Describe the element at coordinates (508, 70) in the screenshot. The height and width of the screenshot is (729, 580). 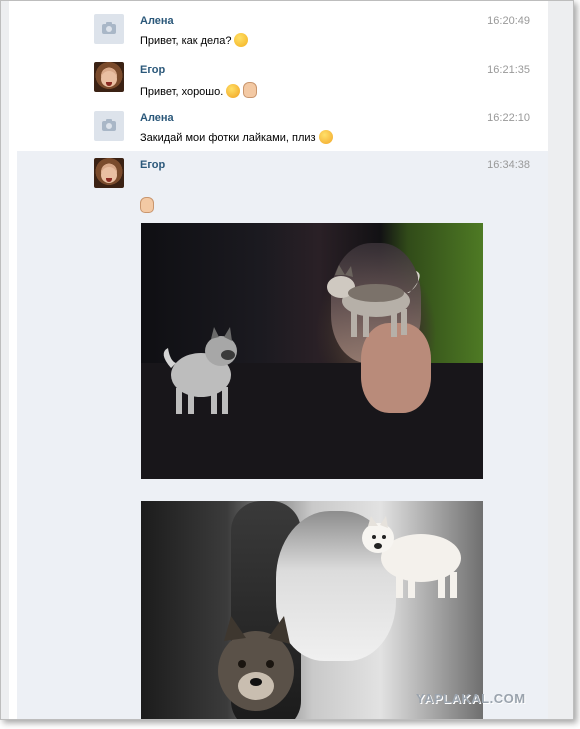
I see `message-time: 16:21:35` at that location.